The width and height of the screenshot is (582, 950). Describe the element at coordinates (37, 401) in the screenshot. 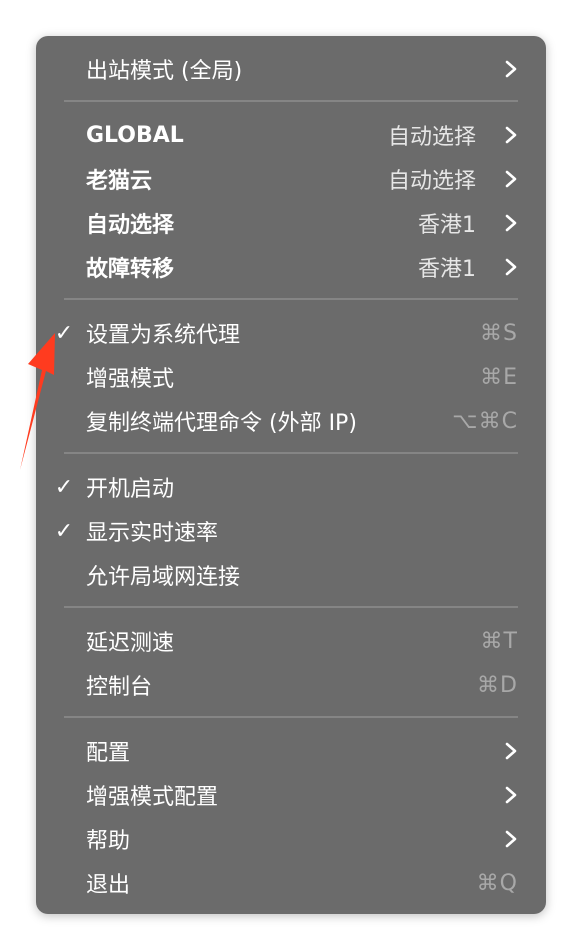

I see `annotation-arrow-icon` at that location.